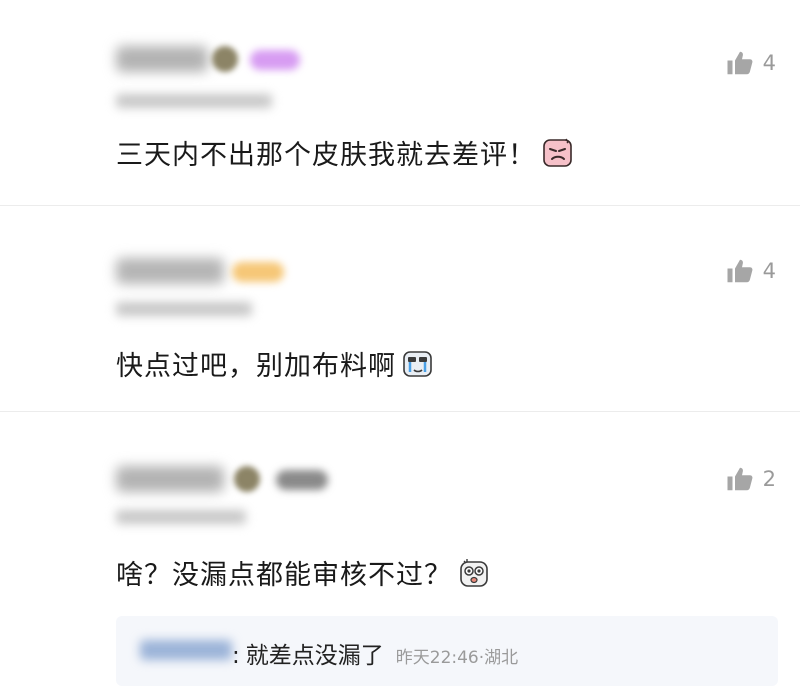 This screenshot has width=800, height=697. Describe the element at coordinates (474, 572) in the screenshot. I see `surprised-emoji-icon` at that location.